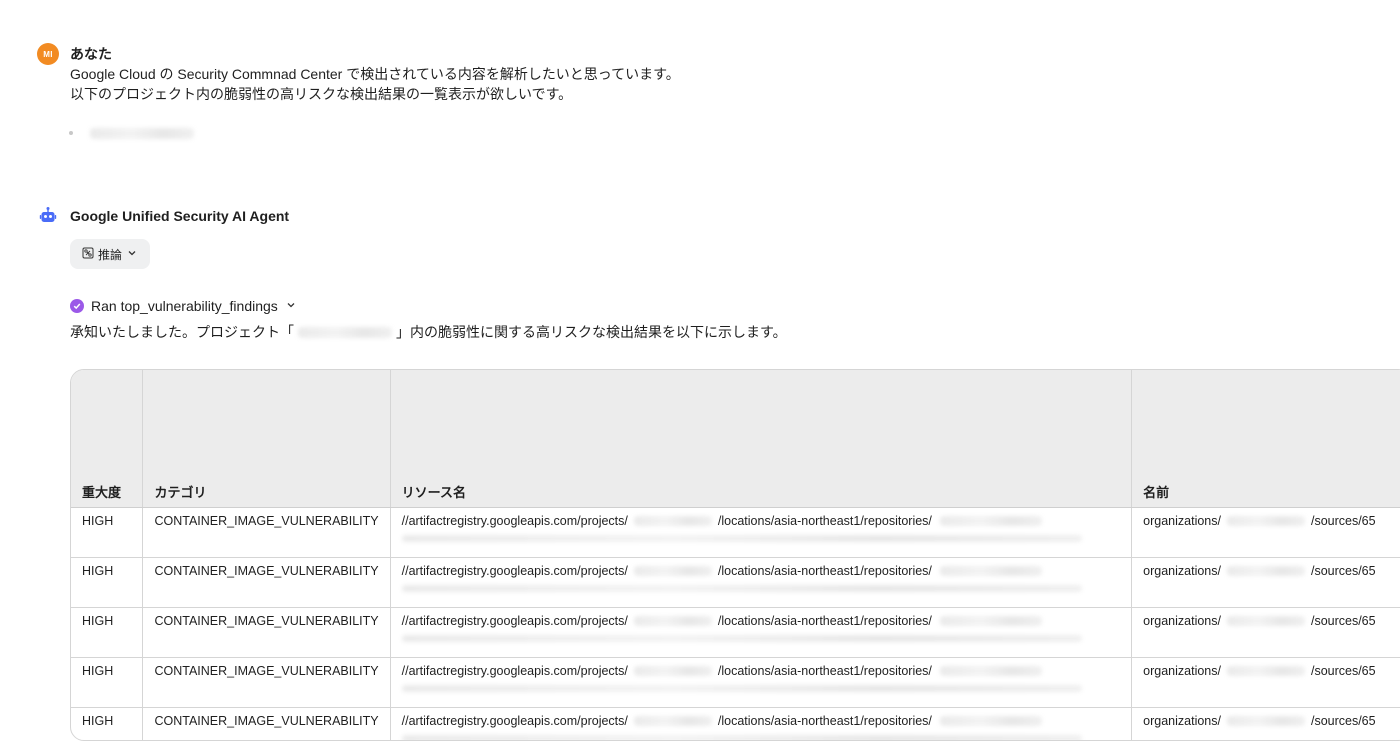  I want to click on user-sender-name: あなた, so click(91, 54).